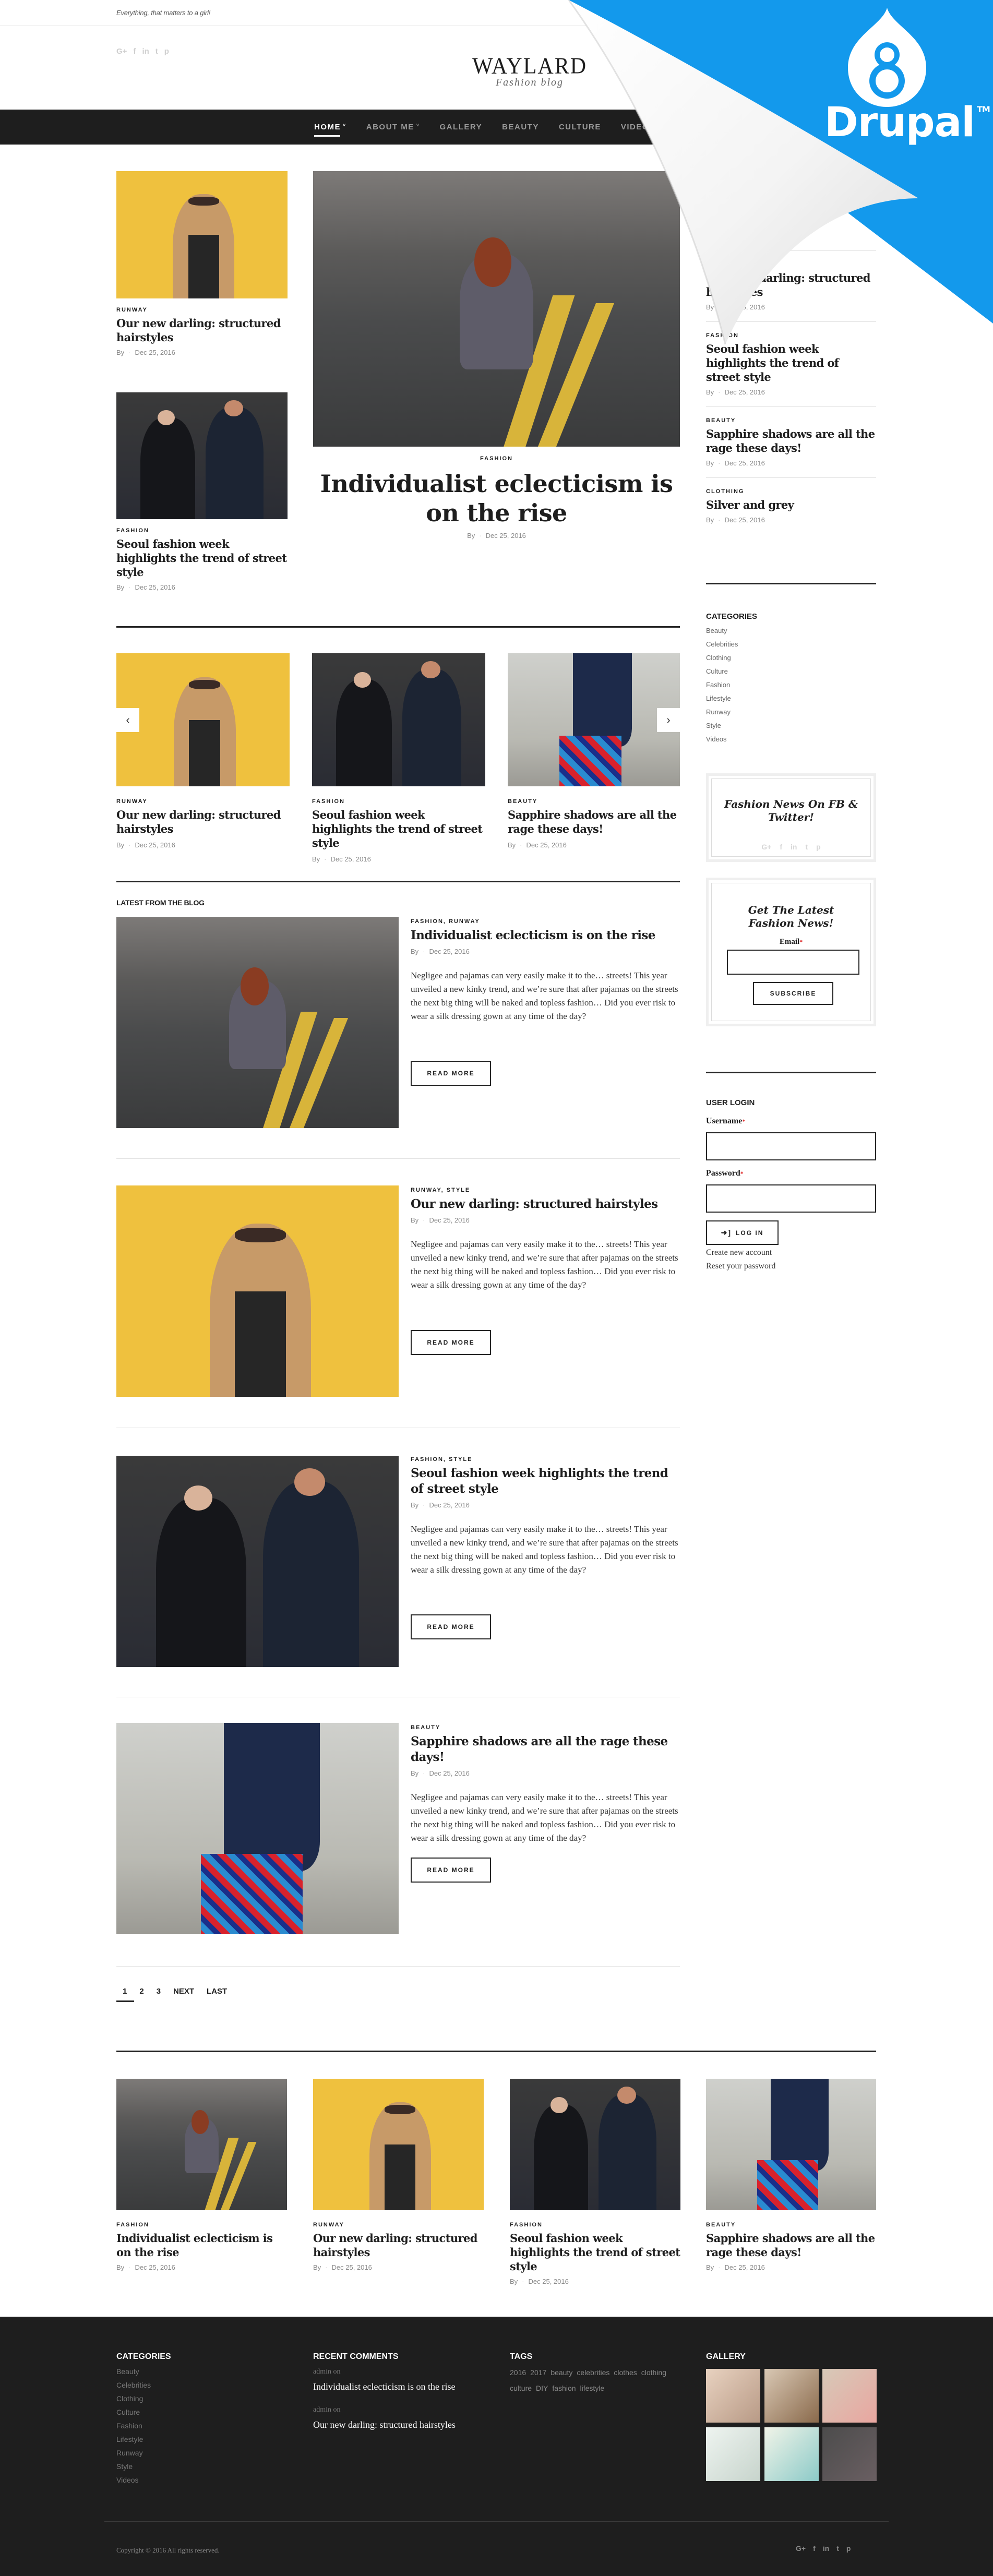  Describe the element at coordinates (625, 2372) in the screenshot. I see `tag-link: clothes` at that location.